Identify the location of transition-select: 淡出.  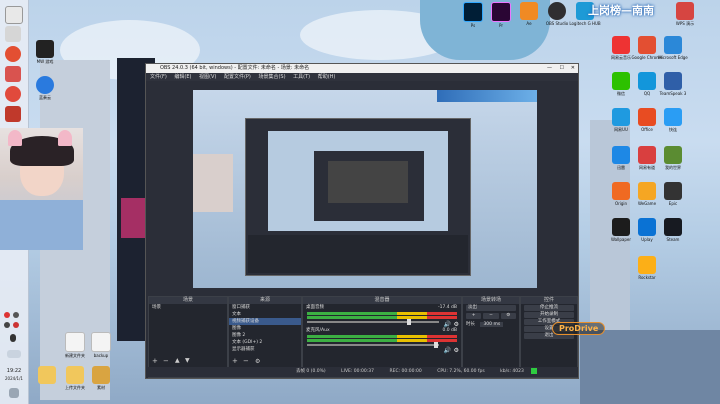
(491, 308).